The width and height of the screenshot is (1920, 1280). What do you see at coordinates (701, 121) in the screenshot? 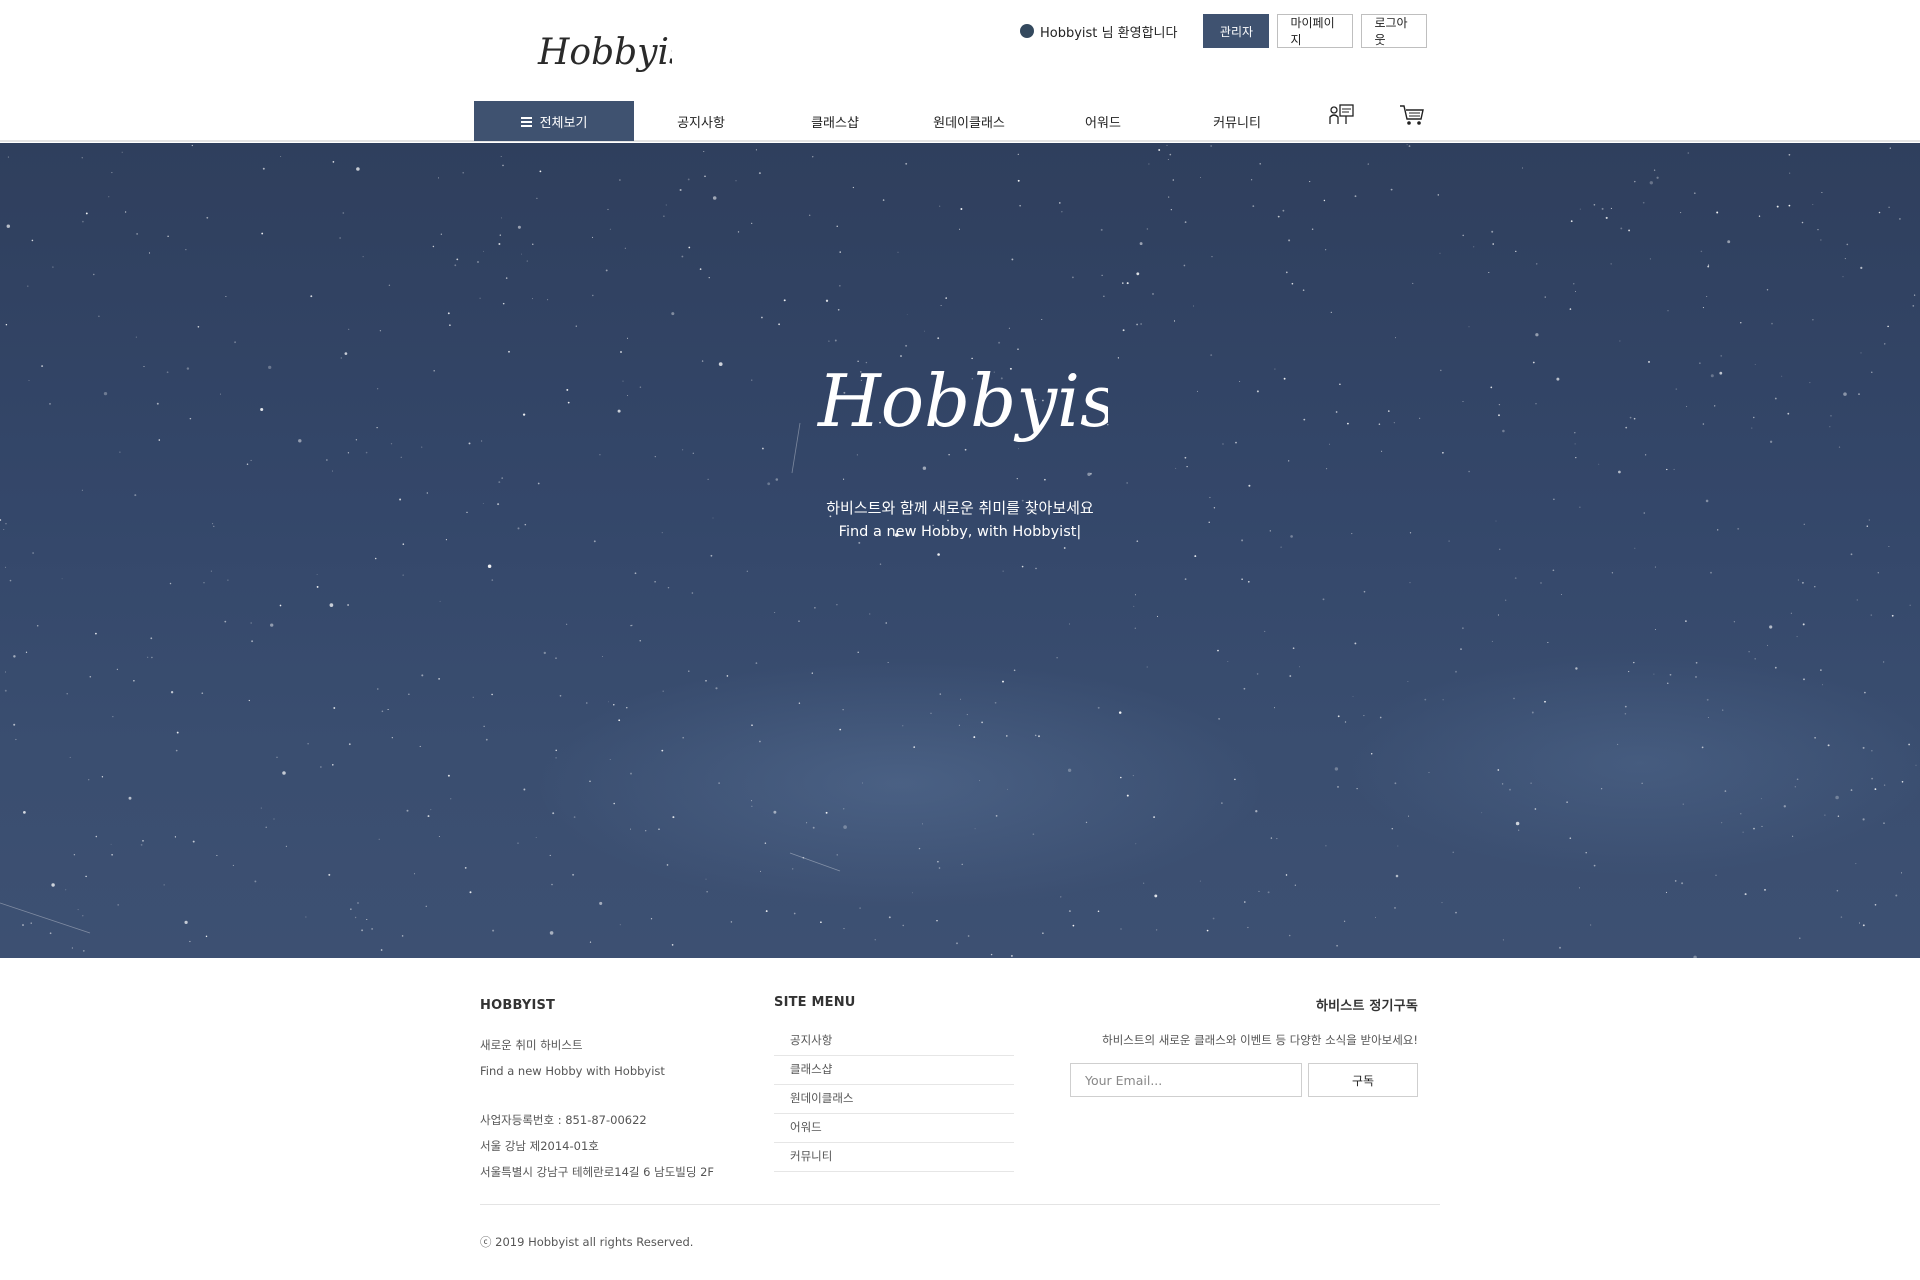
I see `nav-item-notice: 공지사항` at bounding box center [701, 121].